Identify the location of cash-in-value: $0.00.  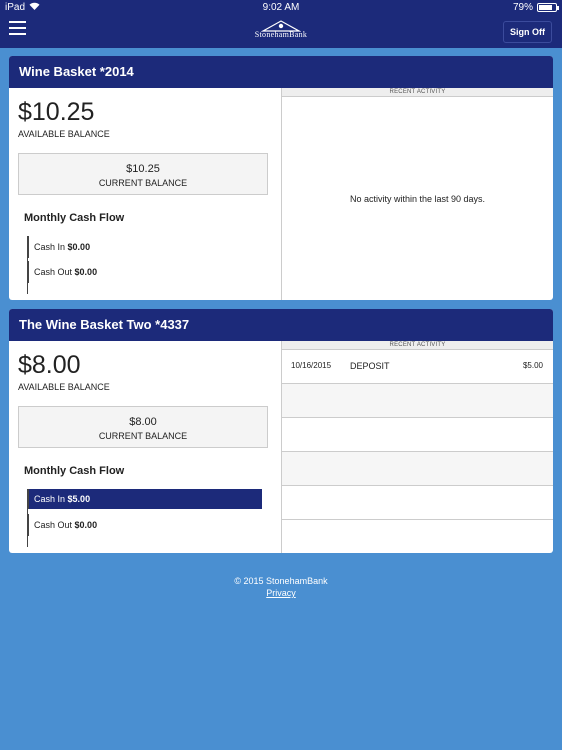
(79, 247).